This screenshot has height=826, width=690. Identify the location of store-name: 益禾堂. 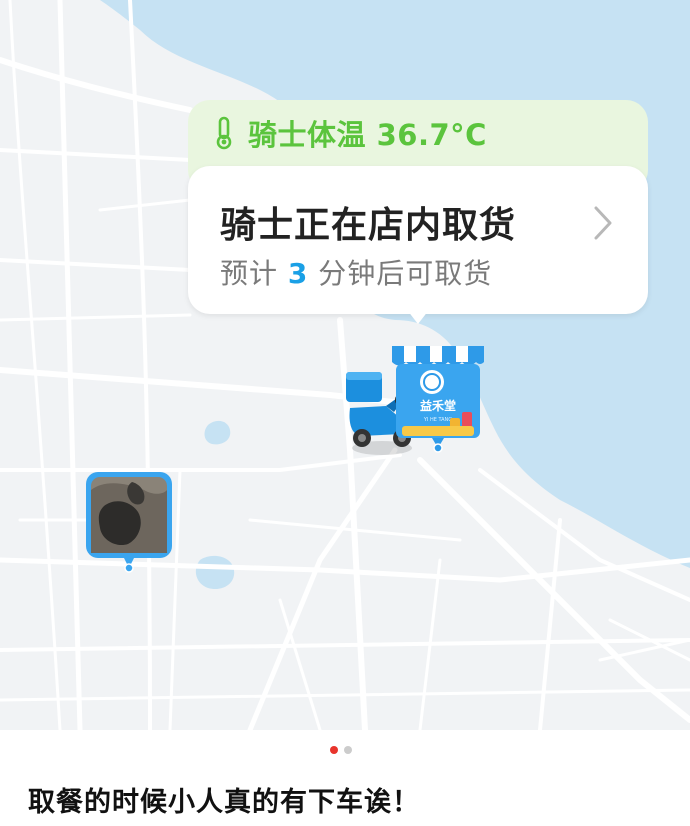
(438, 405).